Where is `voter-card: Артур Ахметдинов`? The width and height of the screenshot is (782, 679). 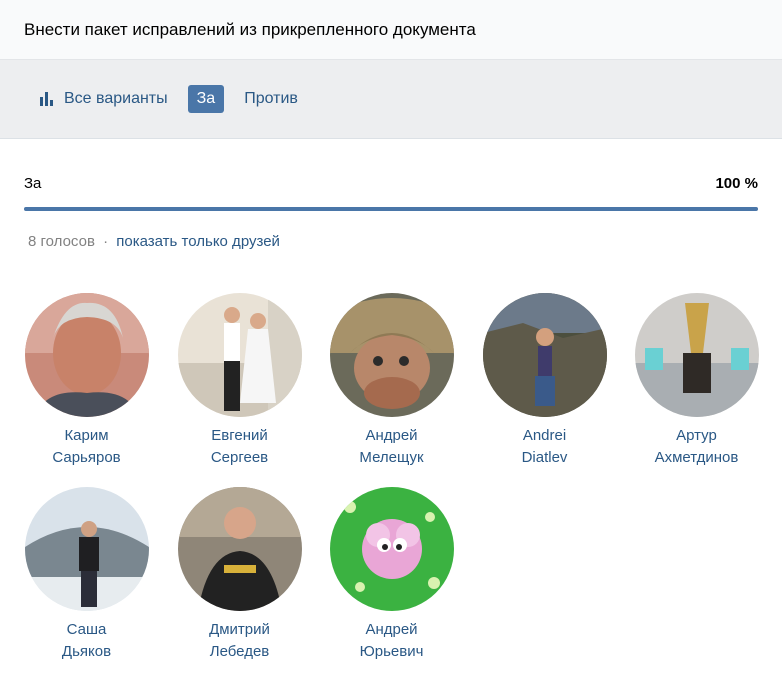
voter-card: Артур Ахметдинов is located at coordinates (696, 381).